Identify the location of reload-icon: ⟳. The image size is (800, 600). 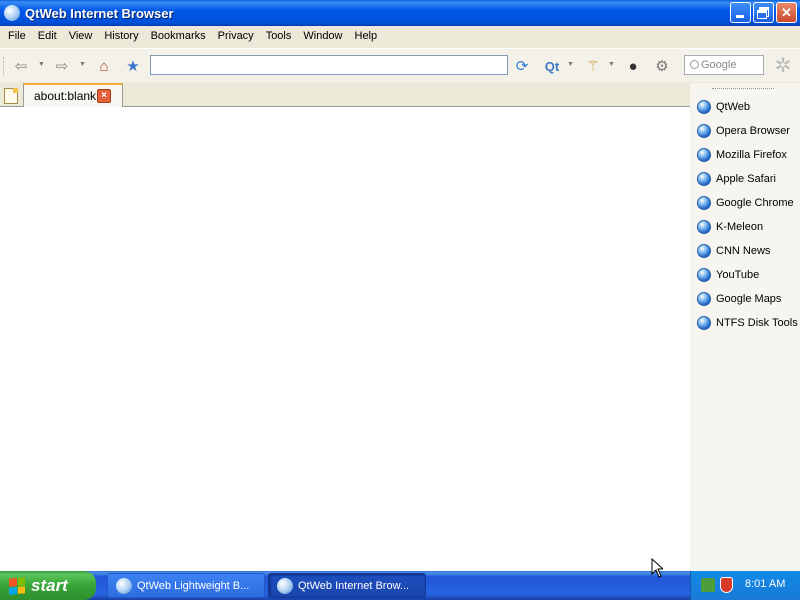
(522, 66).